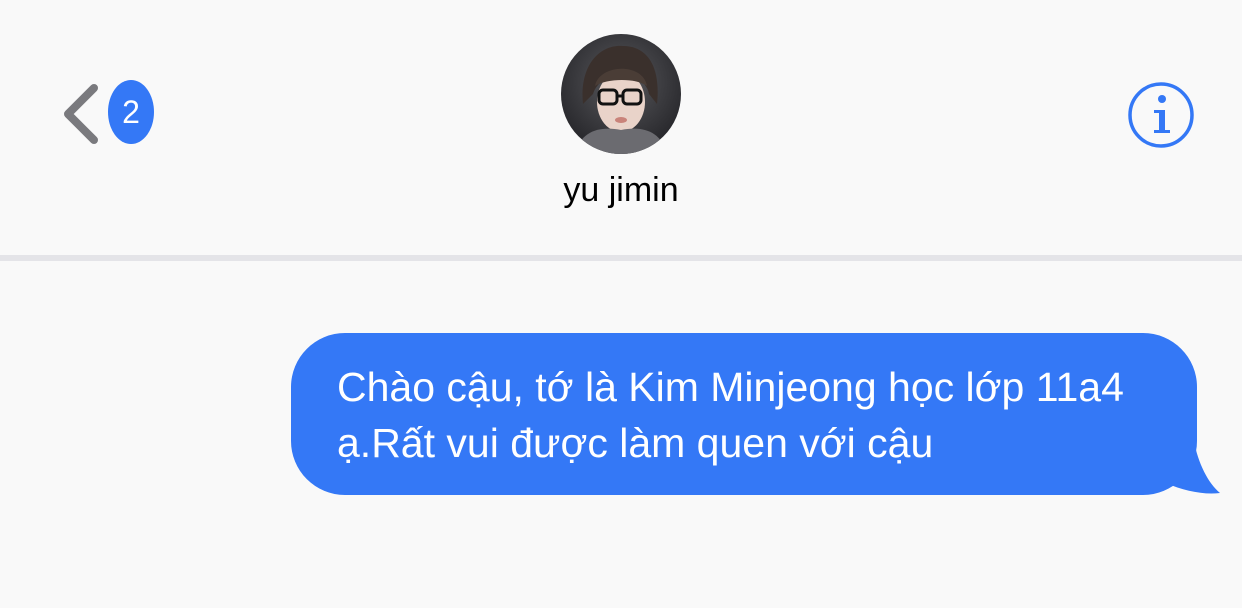 The height and width of the screenshot is (608, 1242). I want to click on info-button, so click(1161, 115).